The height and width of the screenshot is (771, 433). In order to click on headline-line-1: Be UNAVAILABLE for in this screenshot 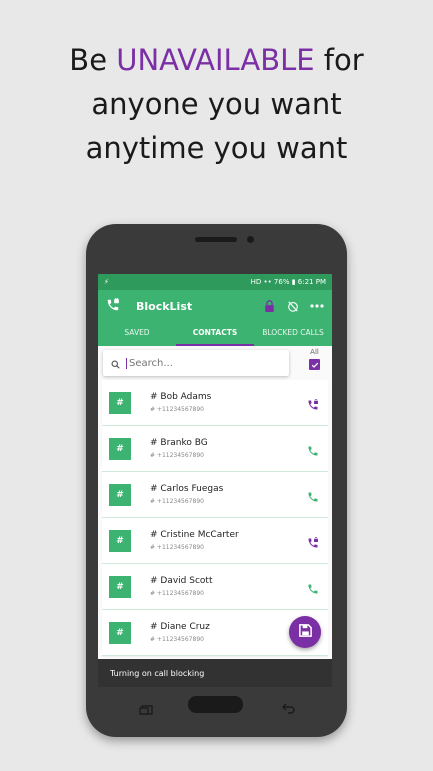, I will do `click(216, 60)`.